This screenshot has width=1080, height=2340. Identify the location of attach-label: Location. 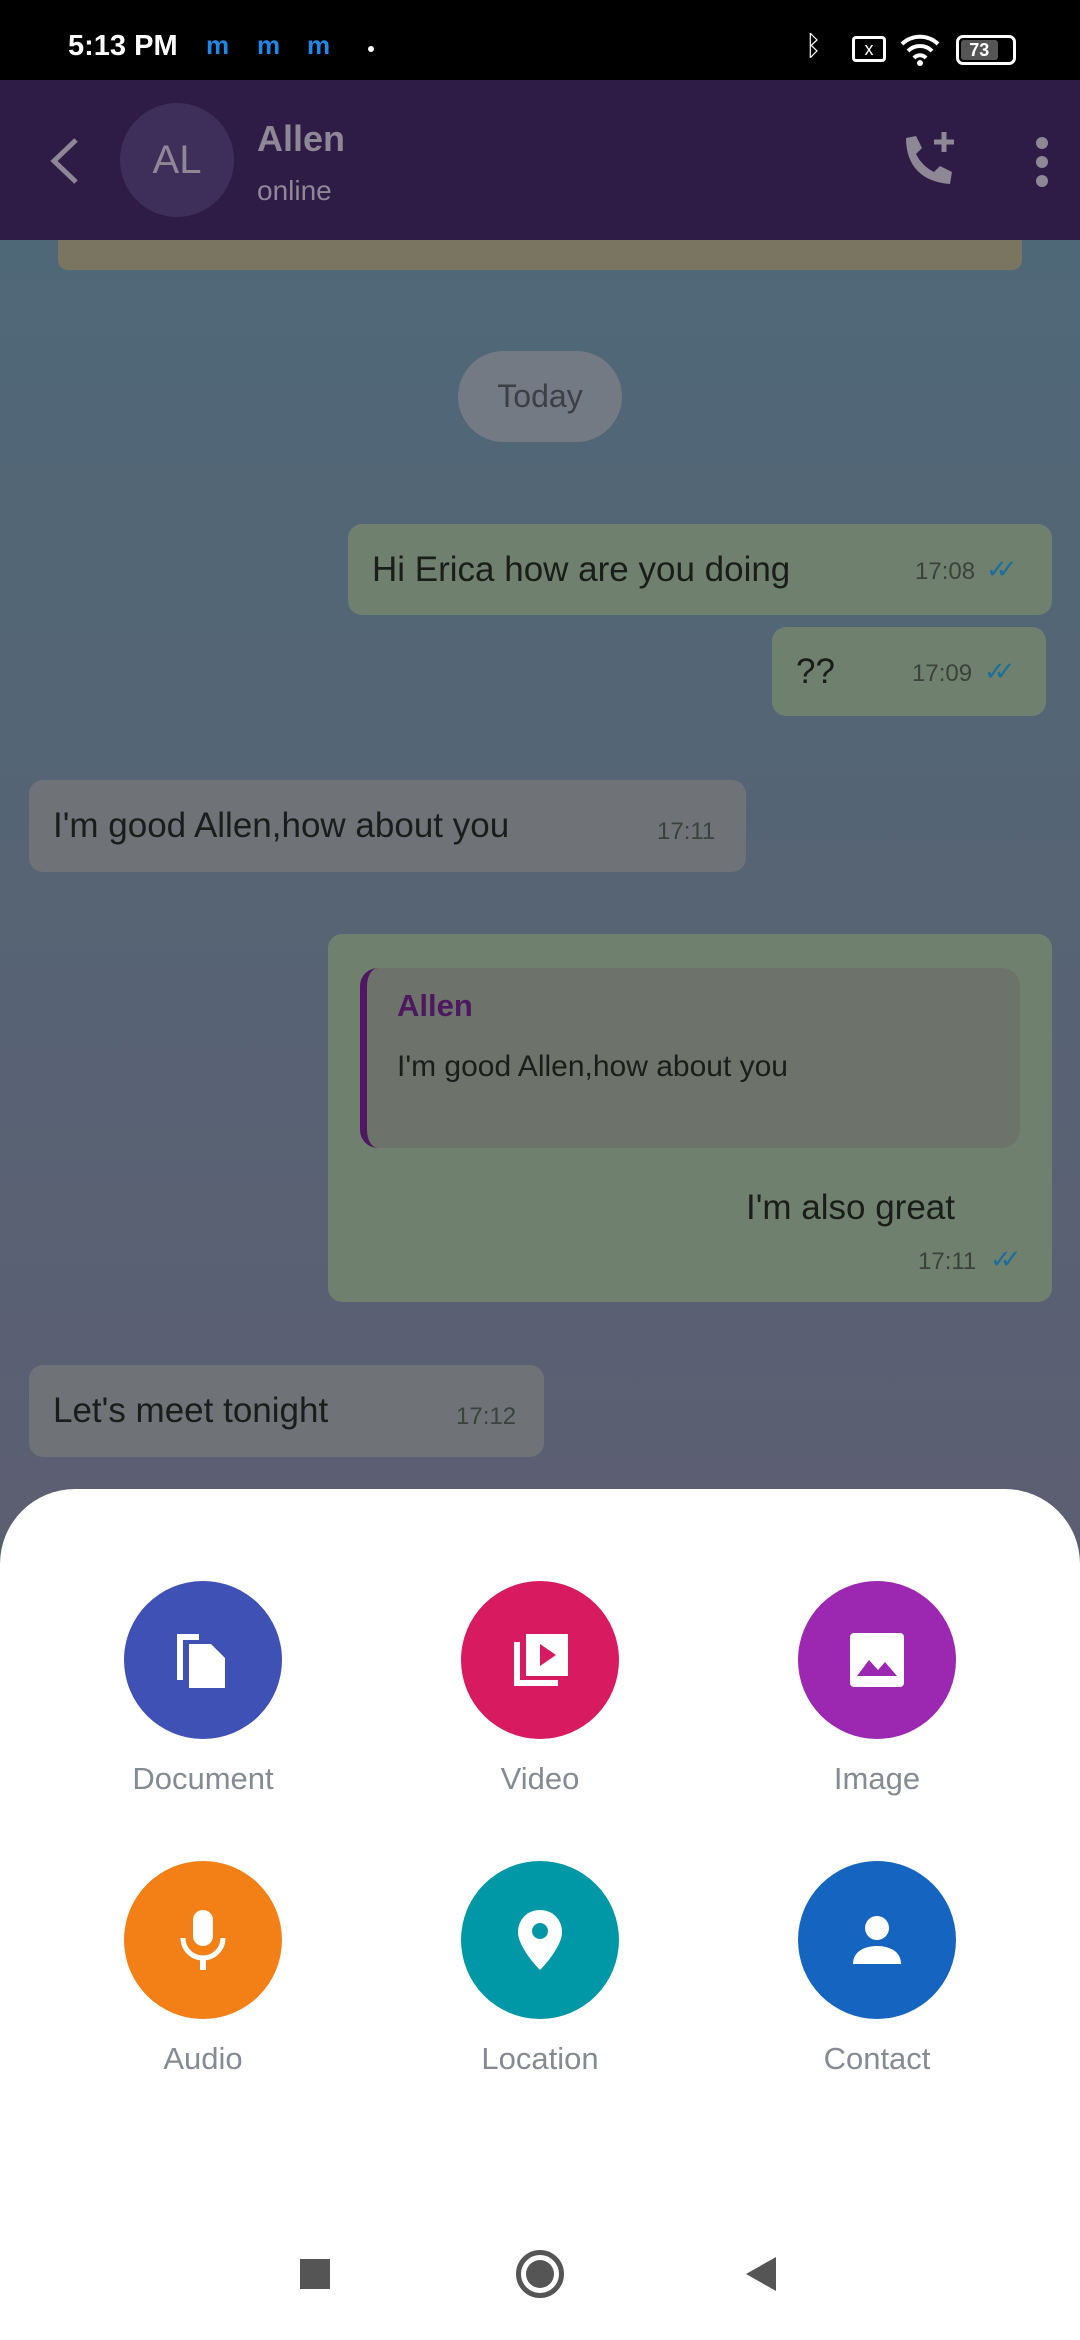
(540, 2058).